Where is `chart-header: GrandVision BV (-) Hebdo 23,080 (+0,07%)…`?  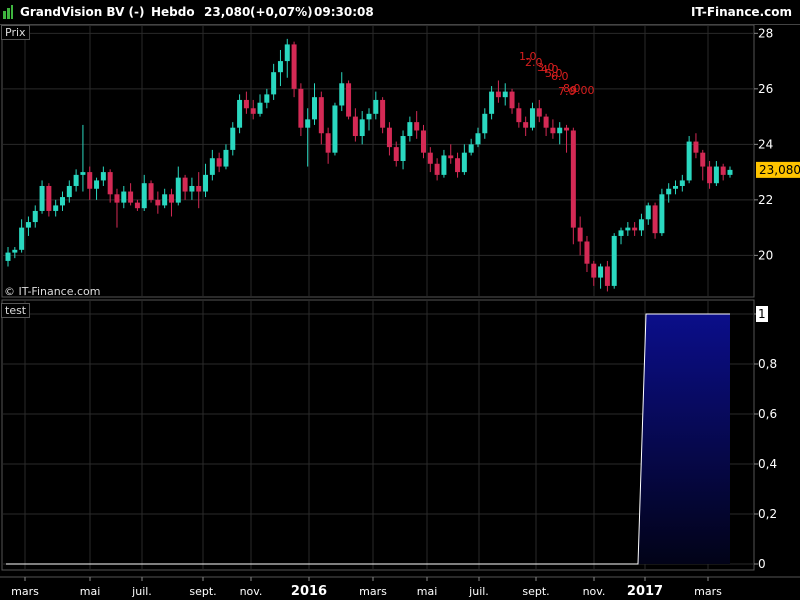 chart-header: GrandVision BV (-) Hebdo 23,080 (+0,07%)… is located at coordinates (400, 12).